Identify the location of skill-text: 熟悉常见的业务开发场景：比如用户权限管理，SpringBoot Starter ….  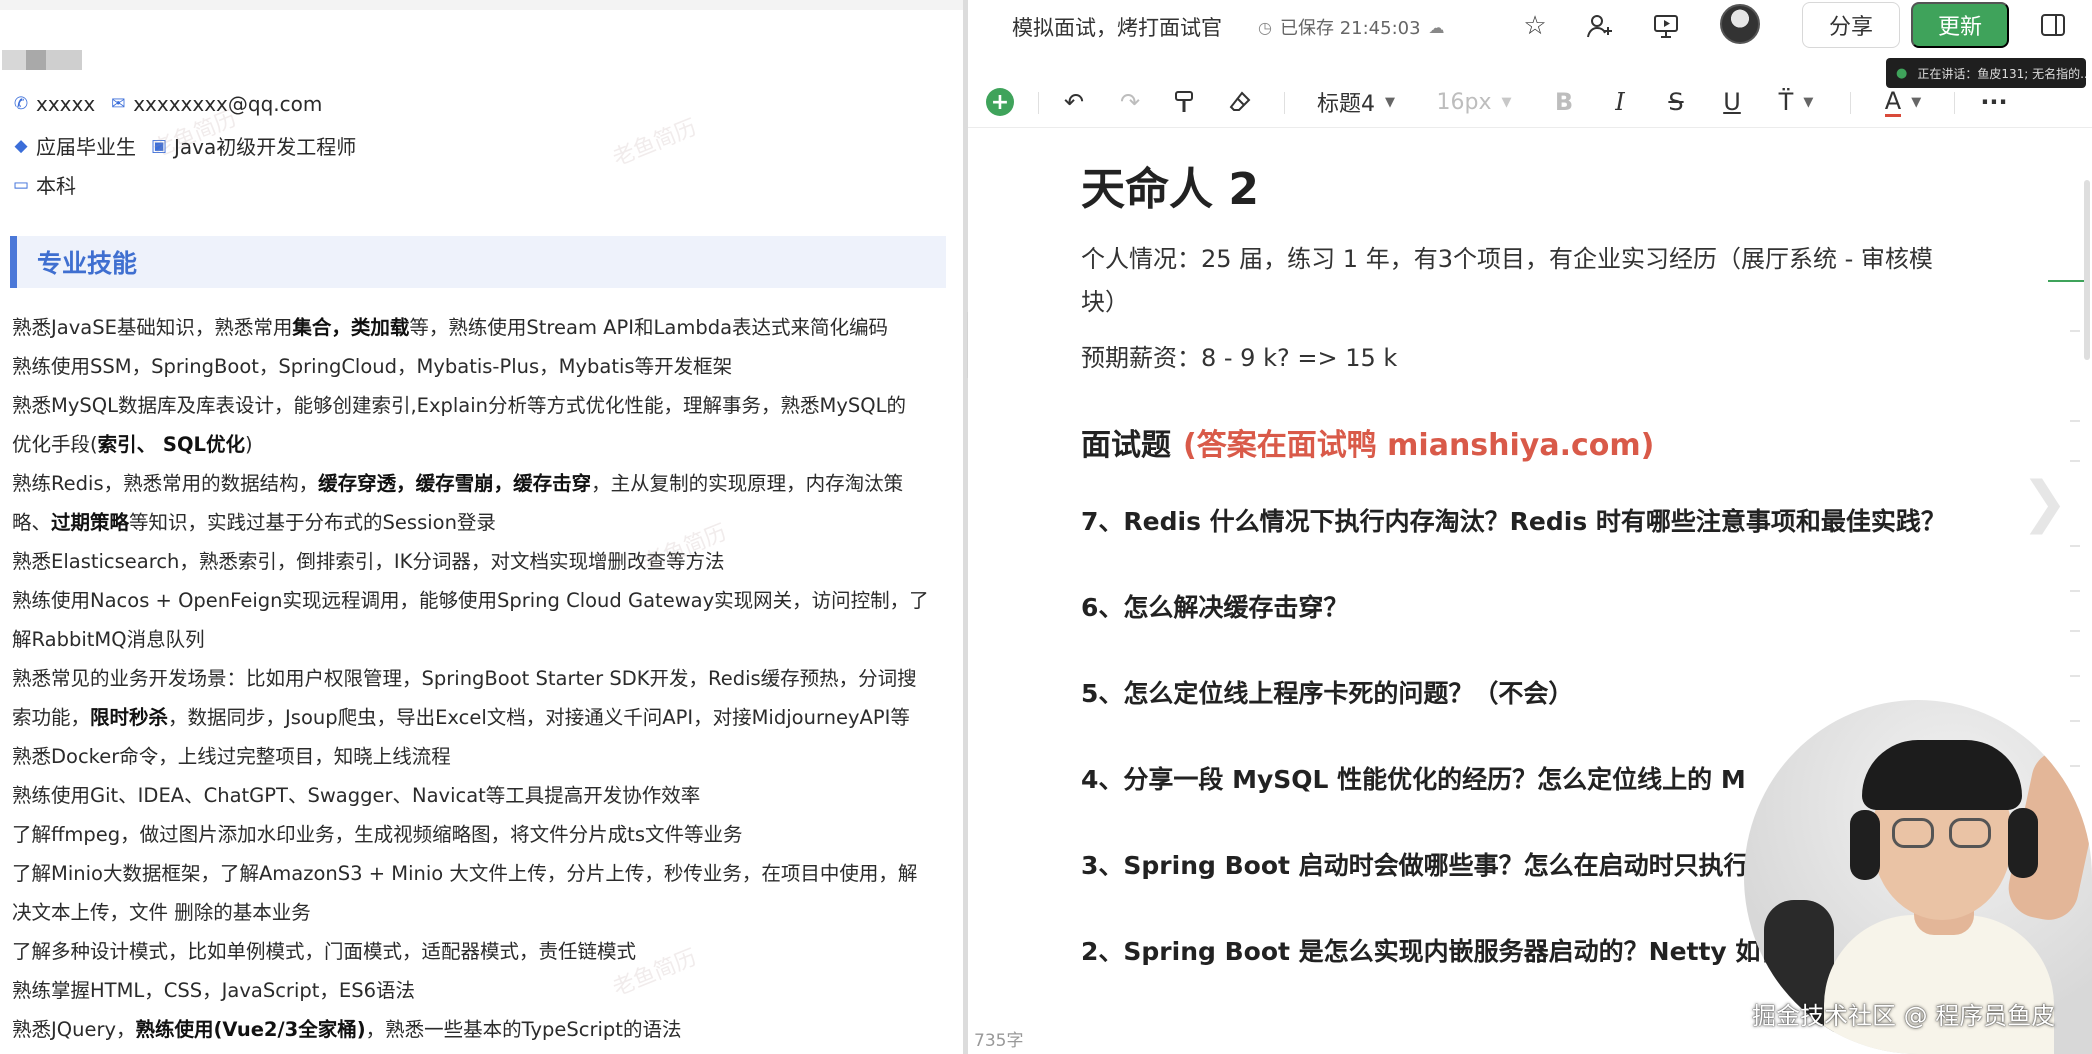
(464, 678).